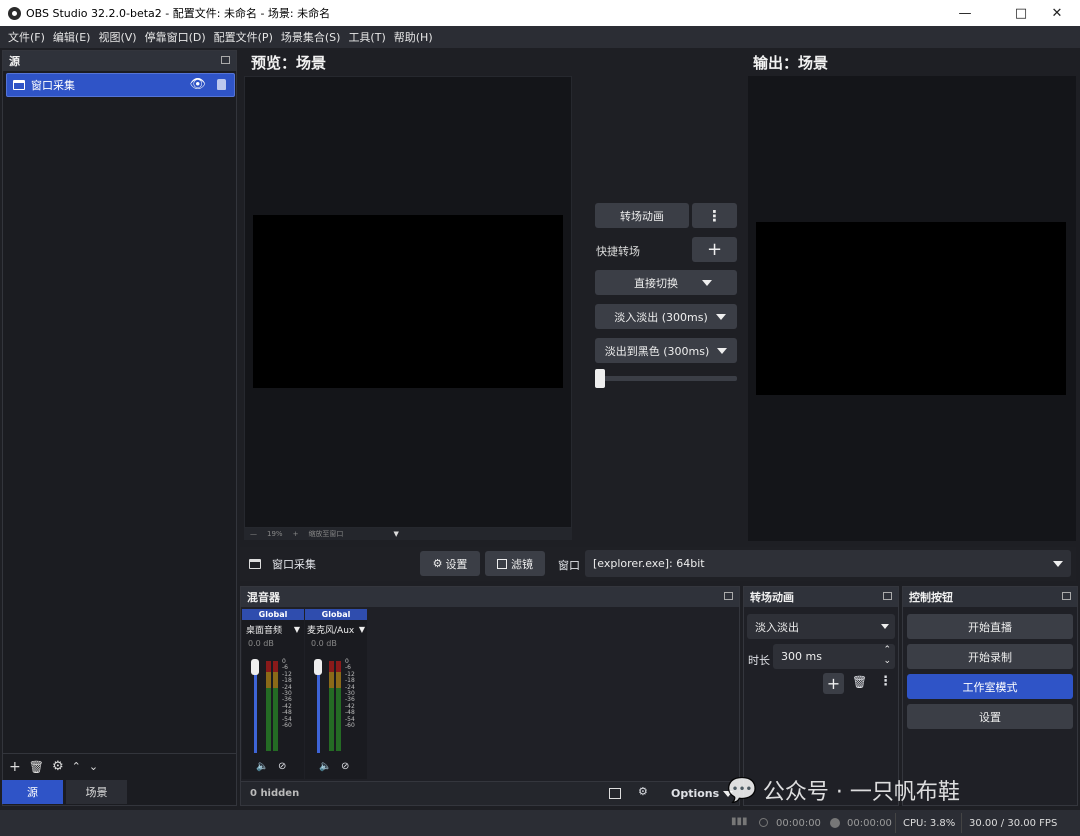 Image resolution: width=1080 pixels, height=836 pixels. Describe the element at coordinates (656, 283) in the screenshot. I see `cut-label: 直接切换` at that location.